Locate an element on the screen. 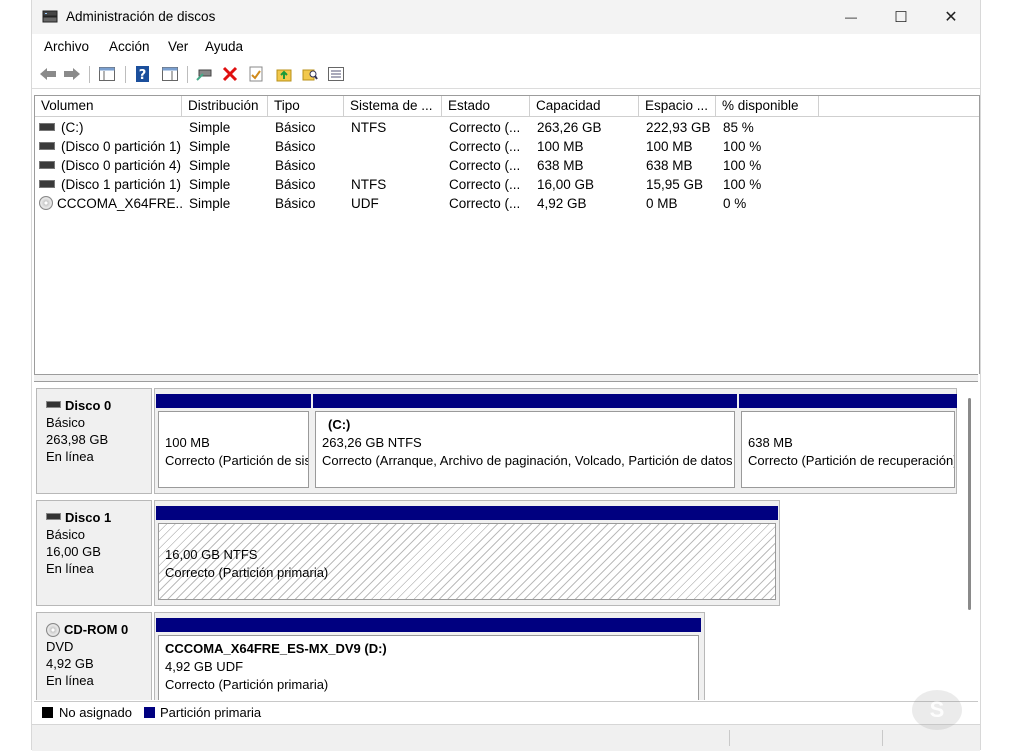 The height and width of the screenshot is (751, 1014). connect-drive-icon is located at coordinates (204, 74).